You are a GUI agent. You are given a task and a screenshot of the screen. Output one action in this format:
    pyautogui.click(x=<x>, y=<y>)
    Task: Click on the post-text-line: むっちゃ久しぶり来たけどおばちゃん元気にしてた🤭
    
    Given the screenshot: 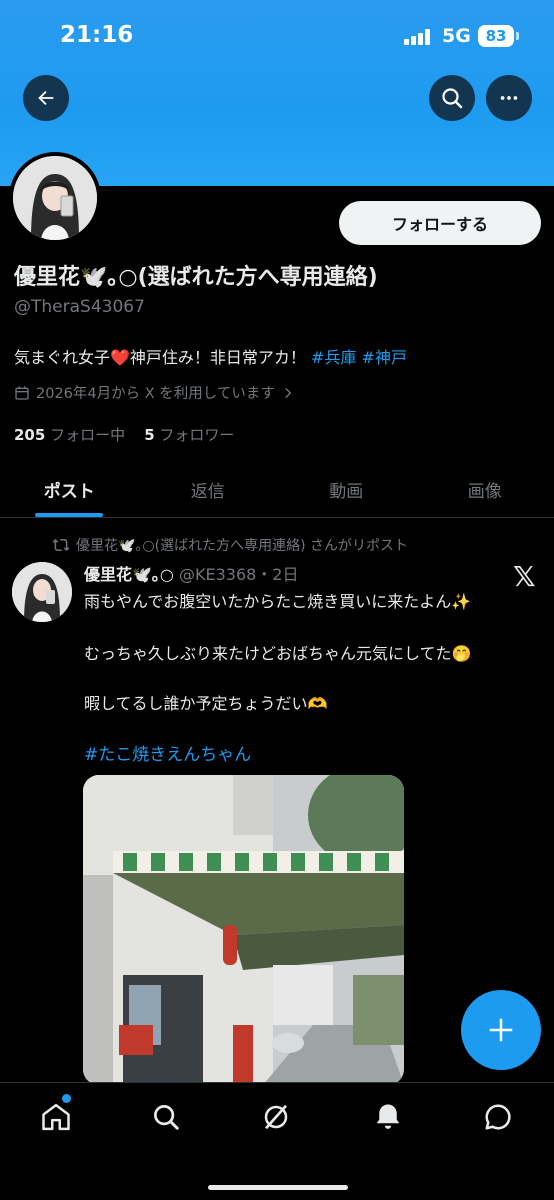 What is the action you would take?
    pyautogui.click(x=278, y=653)
    